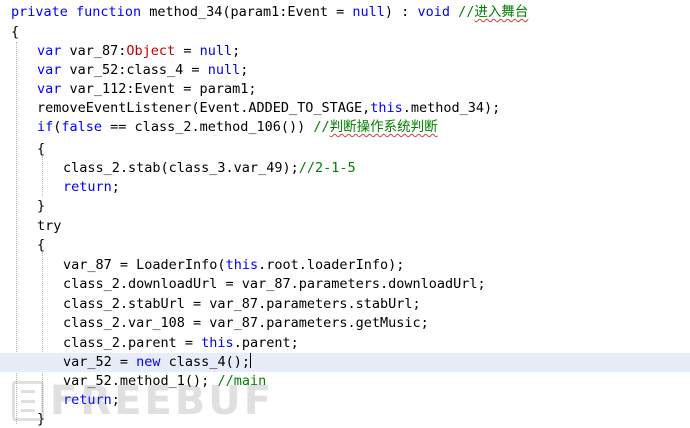  I want to click on code-text: class_2.parent =, so click(132, 343).